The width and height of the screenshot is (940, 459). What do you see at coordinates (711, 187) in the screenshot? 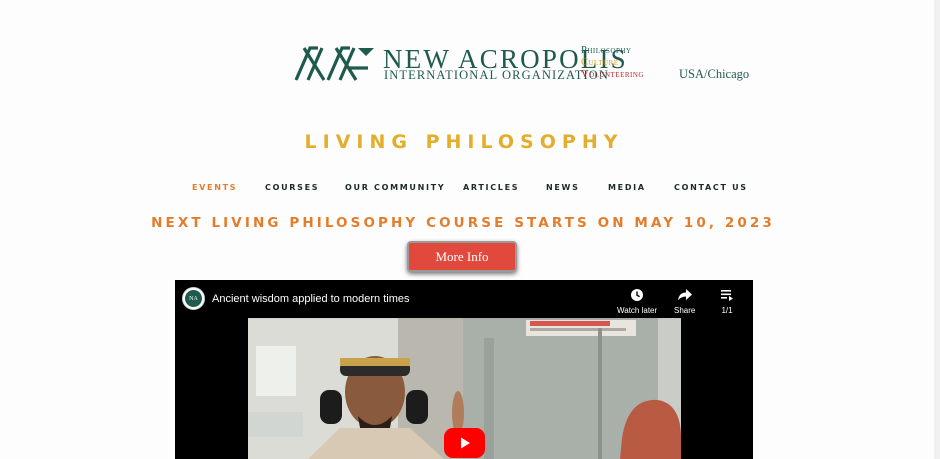
I see `nav-item-contact-us: CONTACT US` at bounding box center [711, 187].